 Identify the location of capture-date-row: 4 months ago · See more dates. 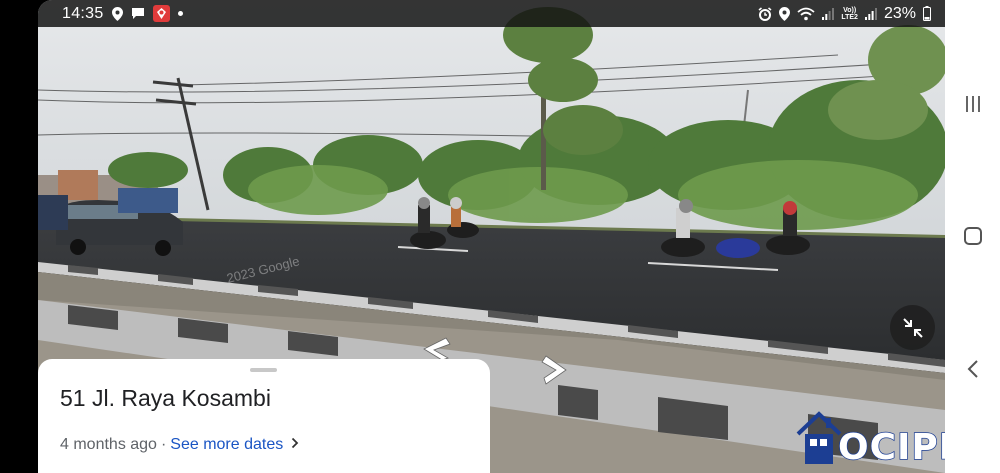
(179, 445).